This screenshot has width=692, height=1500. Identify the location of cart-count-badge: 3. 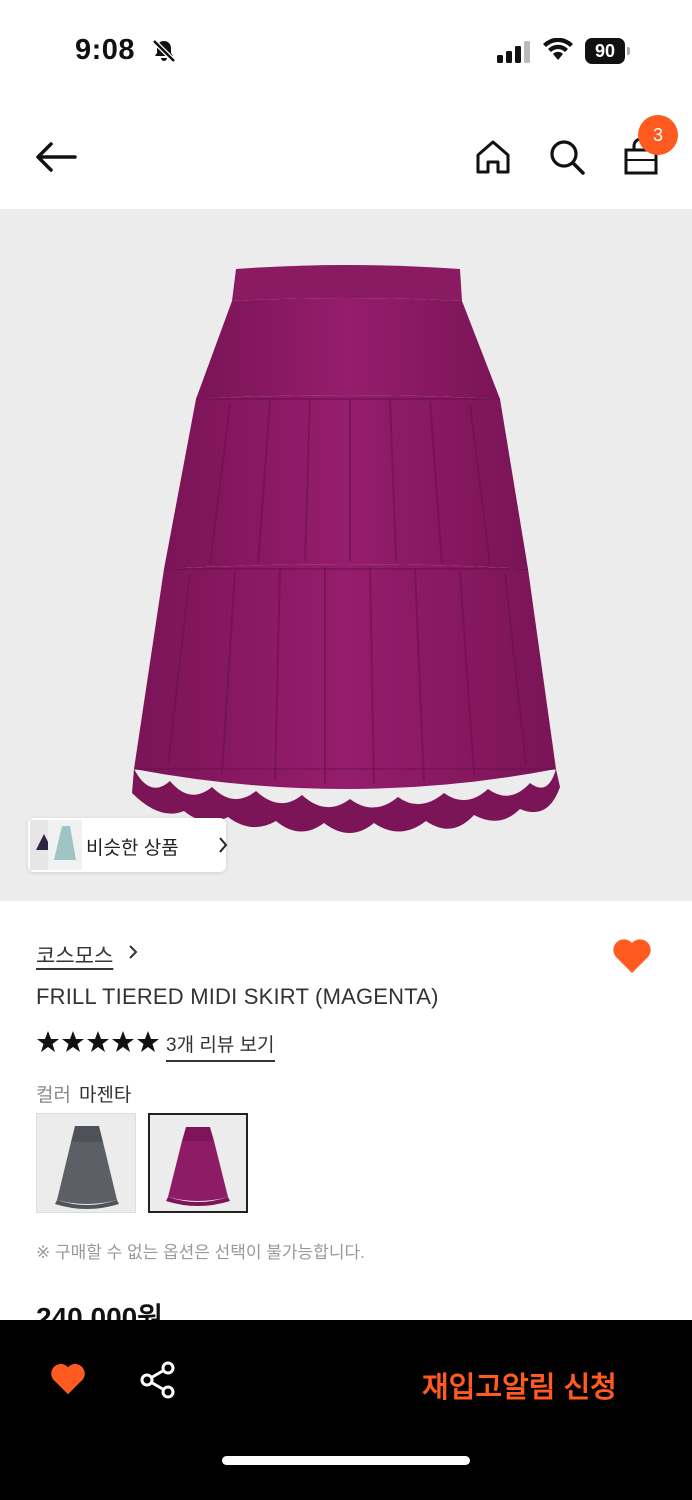
(658, 135).